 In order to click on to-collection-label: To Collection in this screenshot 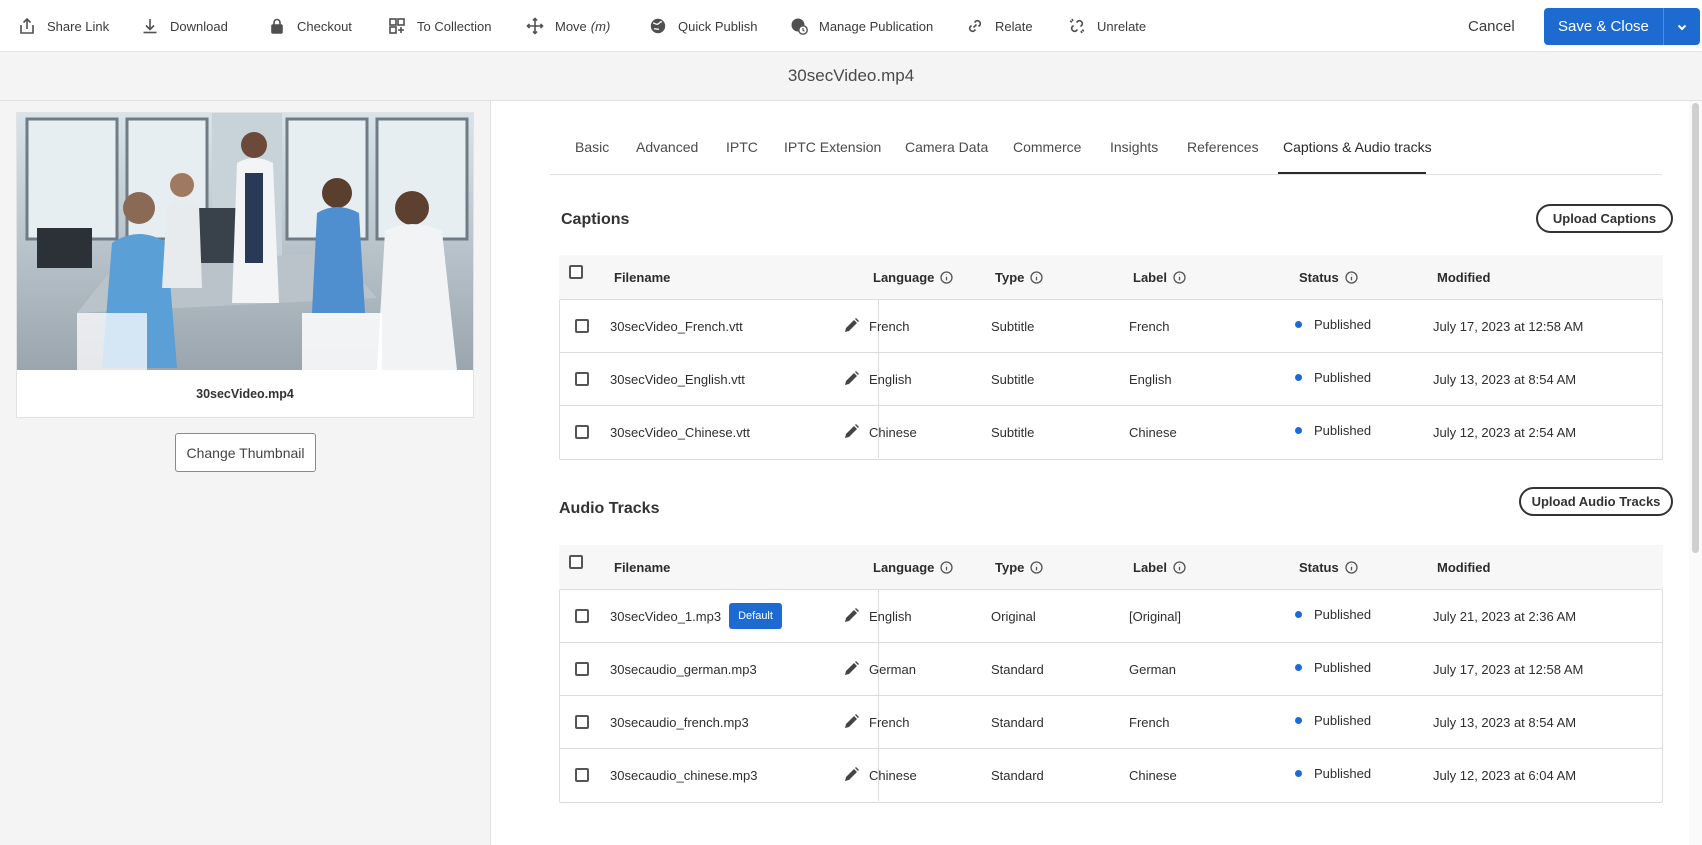, I will do `click(454, 26)`.